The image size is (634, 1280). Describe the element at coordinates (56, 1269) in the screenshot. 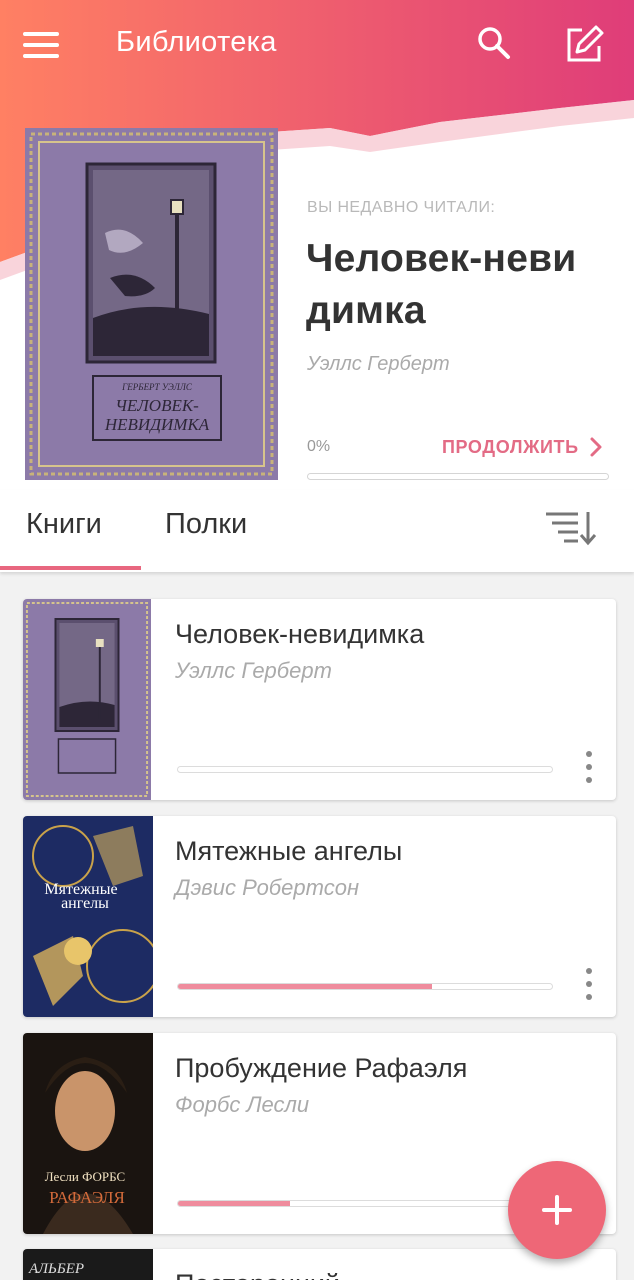

I see `svg-text: АЛЬБЕР` at that location.